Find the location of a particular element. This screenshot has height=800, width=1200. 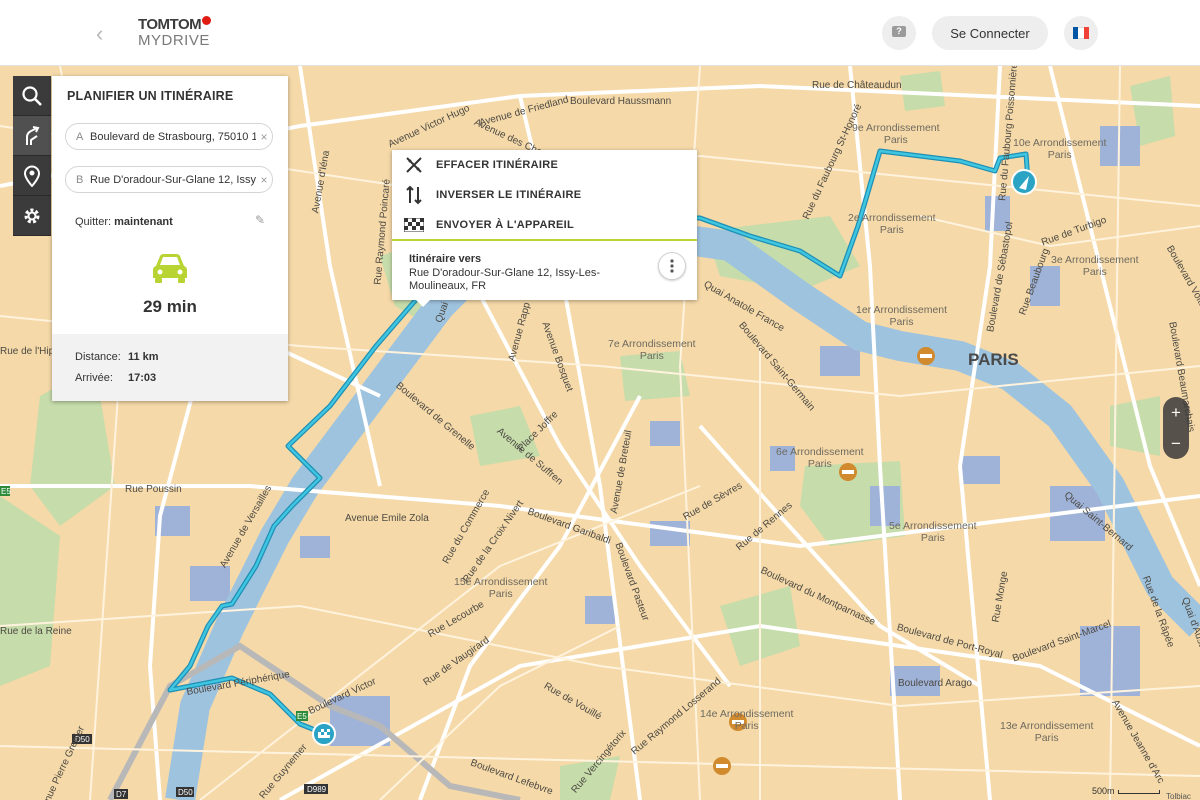

menu-divider is located at coordinates (544, 240).